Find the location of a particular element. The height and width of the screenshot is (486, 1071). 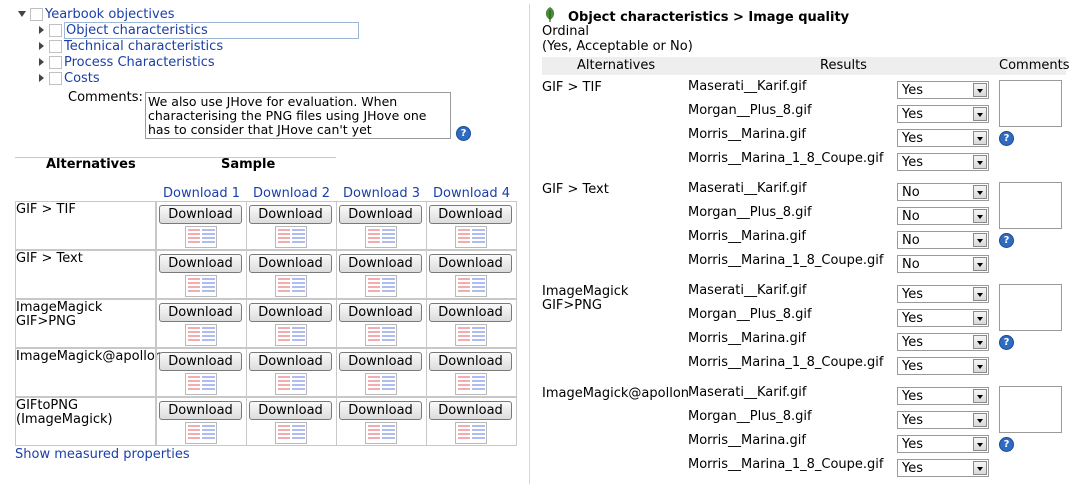

tree-item-costs: Costs is located at coordinates (68, 78).